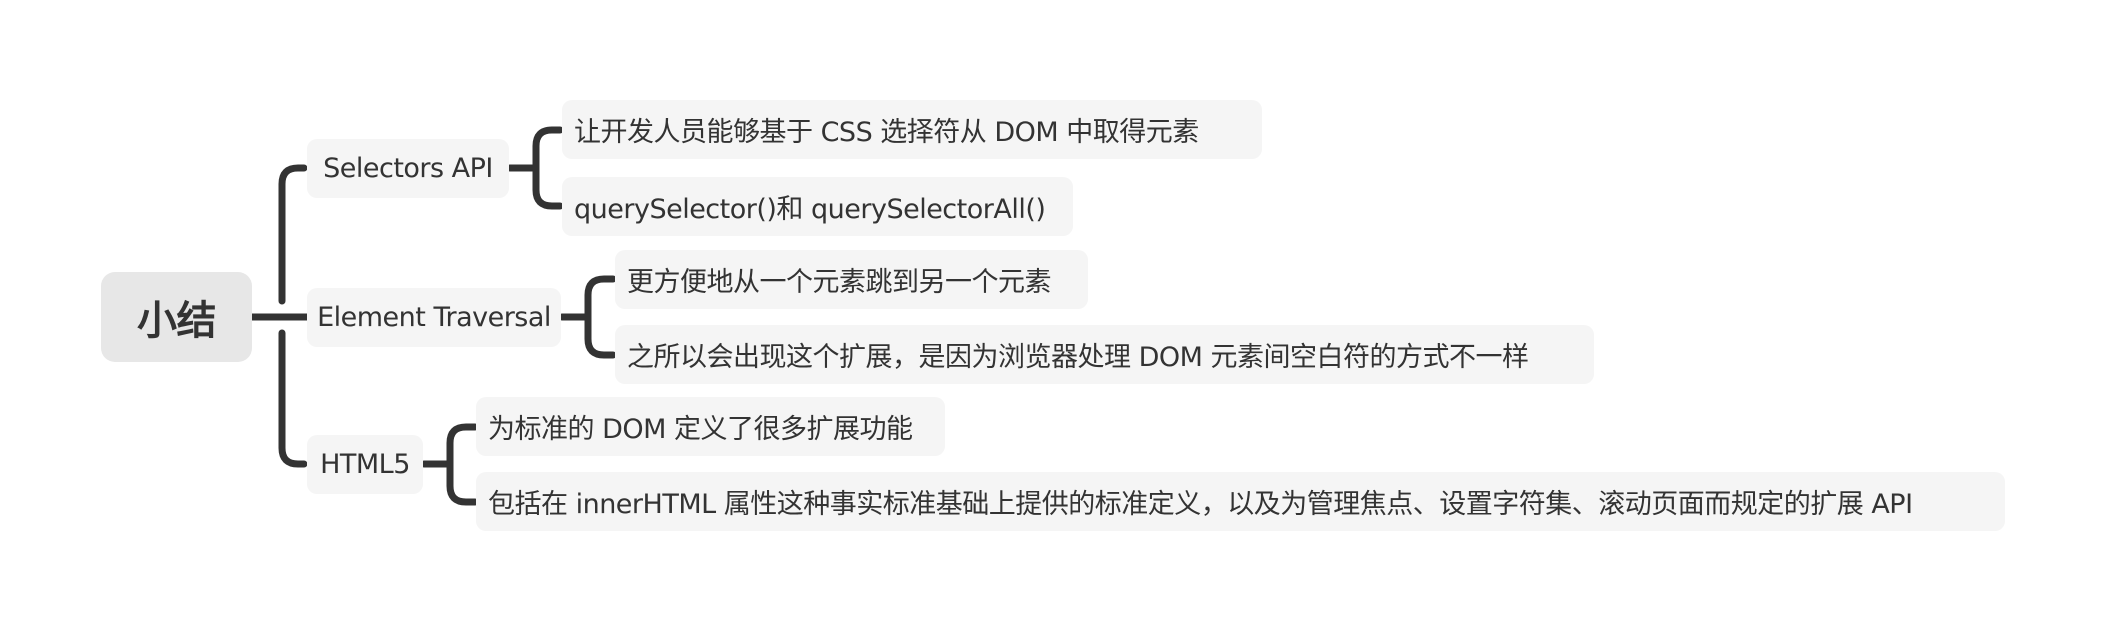 This screenshot has width=2102, height=632. I want to click on branch-node-html5: HTML5, so click(365, 464).